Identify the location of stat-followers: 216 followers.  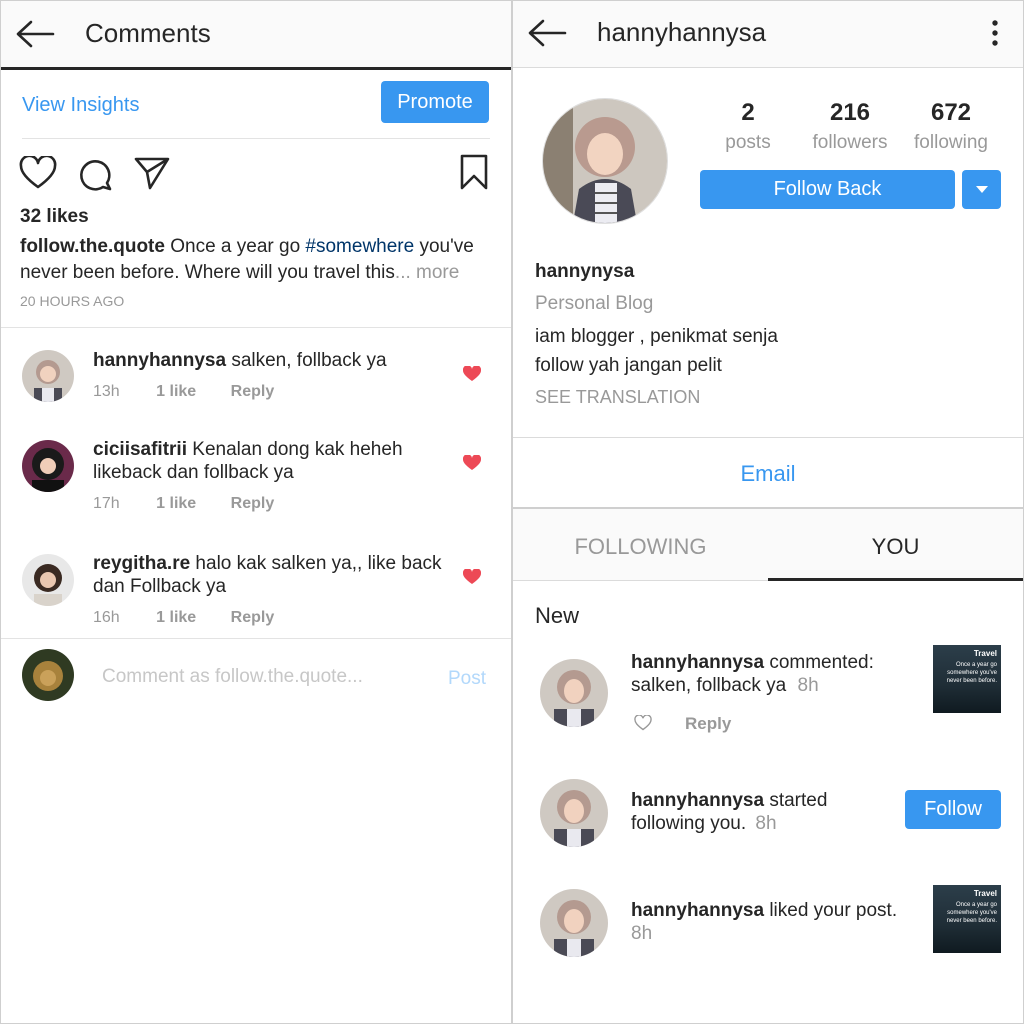
(850, 126).